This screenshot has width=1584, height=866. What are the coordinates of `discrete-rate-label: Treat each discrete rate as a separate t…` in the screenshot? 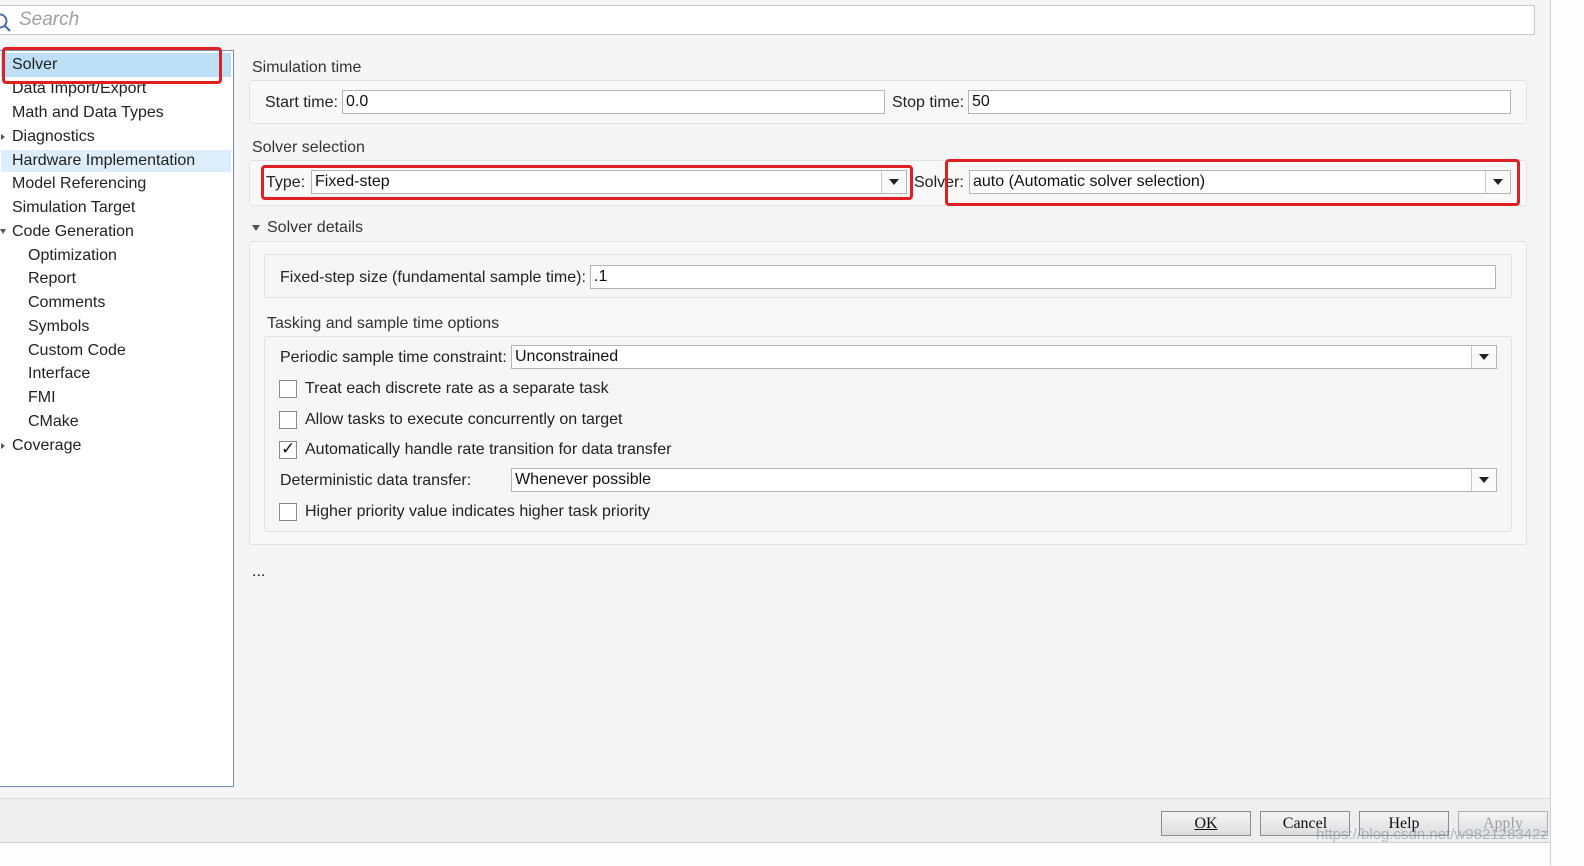 It's located at (457, 388).